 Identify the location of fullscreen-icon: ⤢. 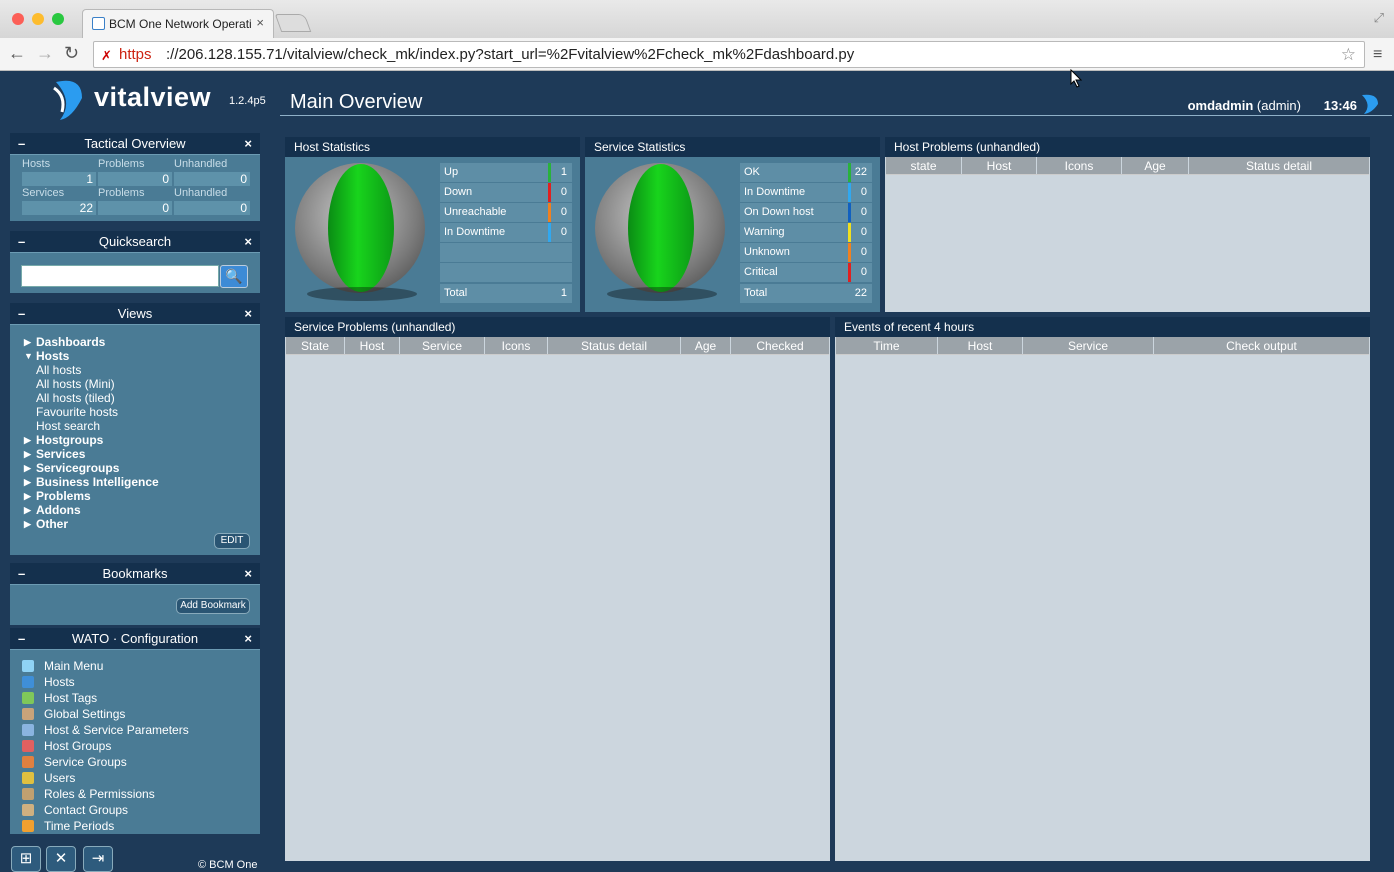
(1379, 18).